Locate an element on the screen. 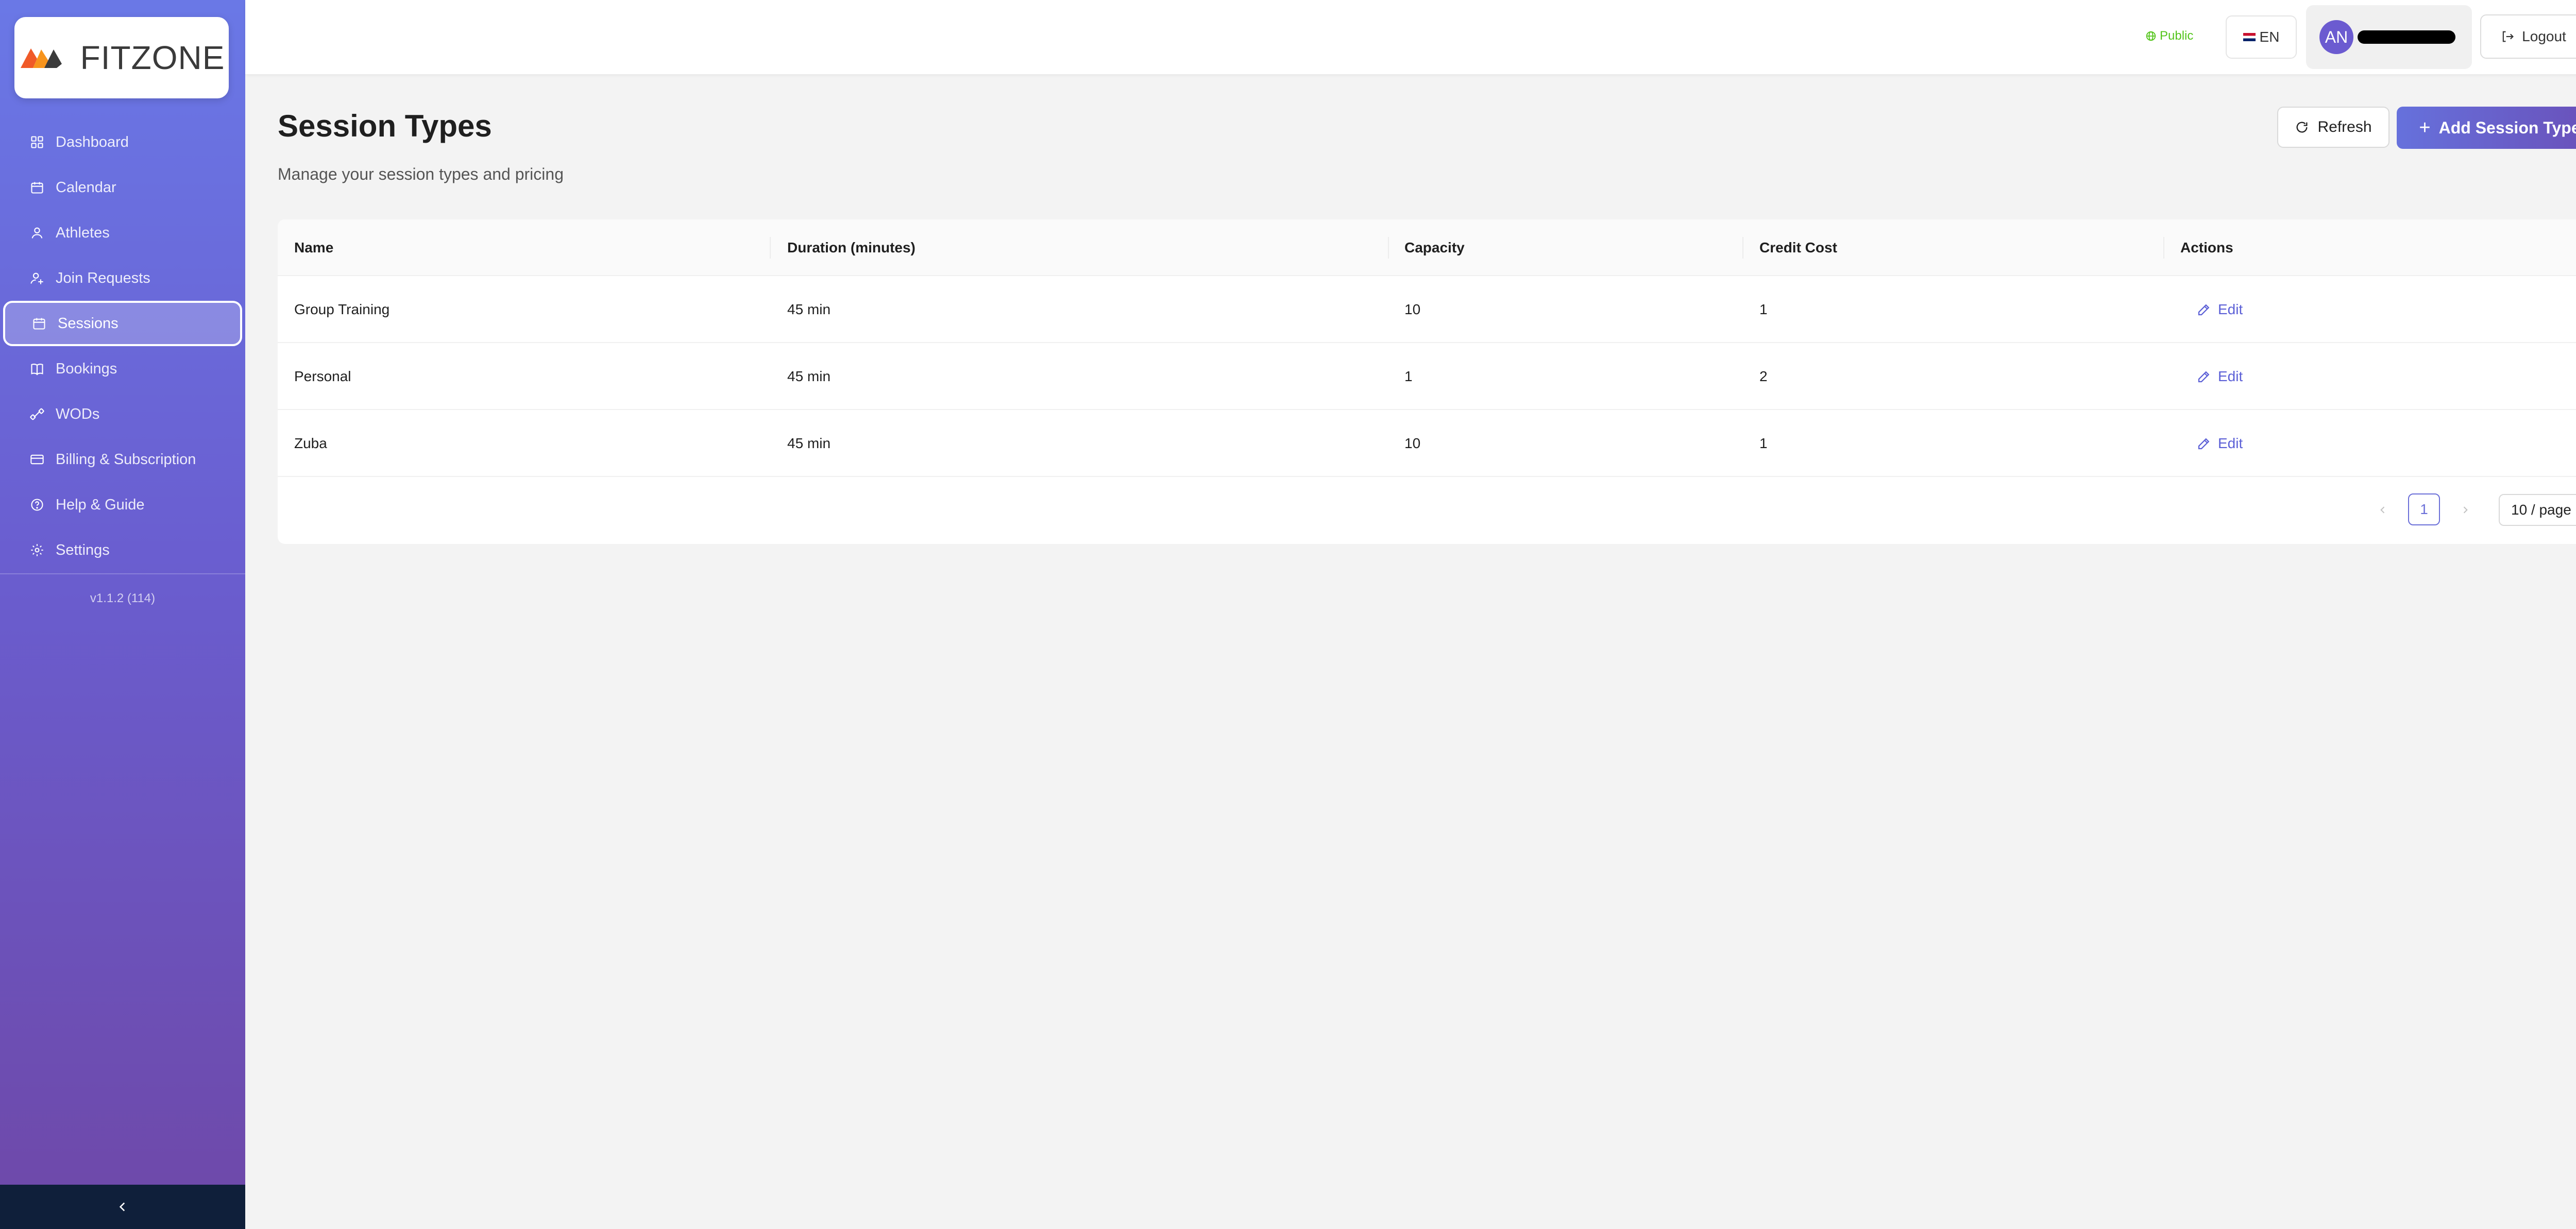 The height and width of the screenshot is (1229, 2576). column-header-name: Name is located at coordinates (314, 248).